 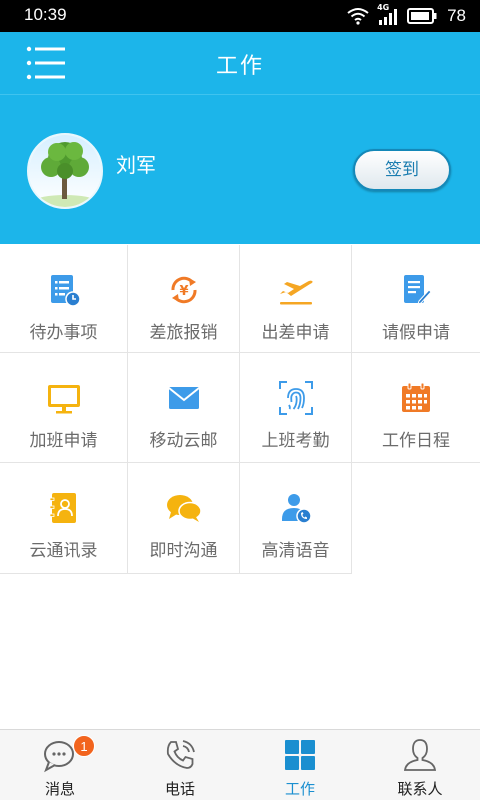 What do you see at coordinates (420, 755) in the screenshot?
I see `contact-icon` at bounding box center [420, 755].